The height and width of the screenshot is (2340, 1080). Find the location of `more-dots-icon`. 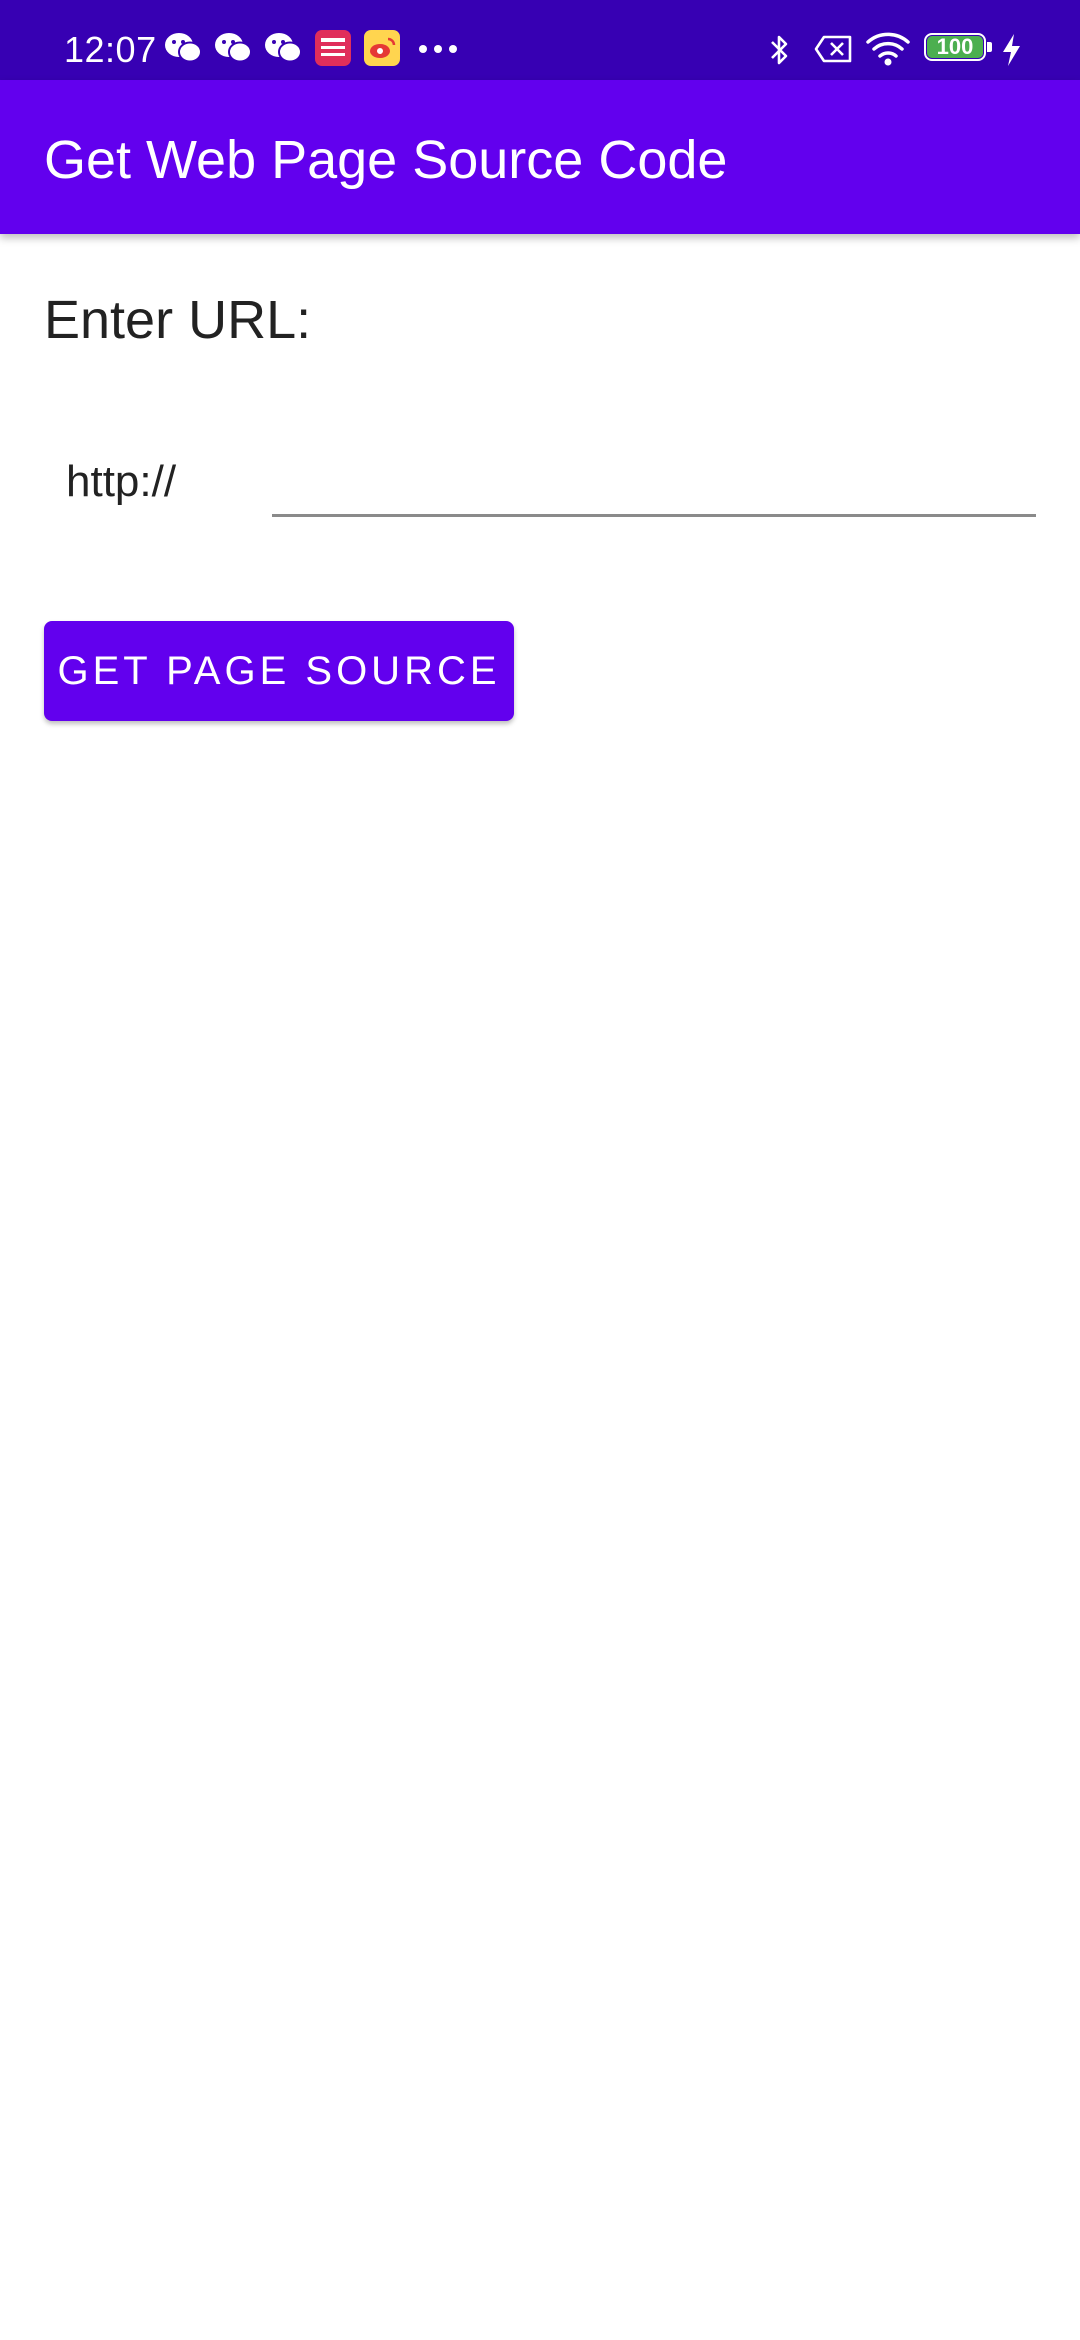

more-dots-icon is located at coordinates (438, 49).